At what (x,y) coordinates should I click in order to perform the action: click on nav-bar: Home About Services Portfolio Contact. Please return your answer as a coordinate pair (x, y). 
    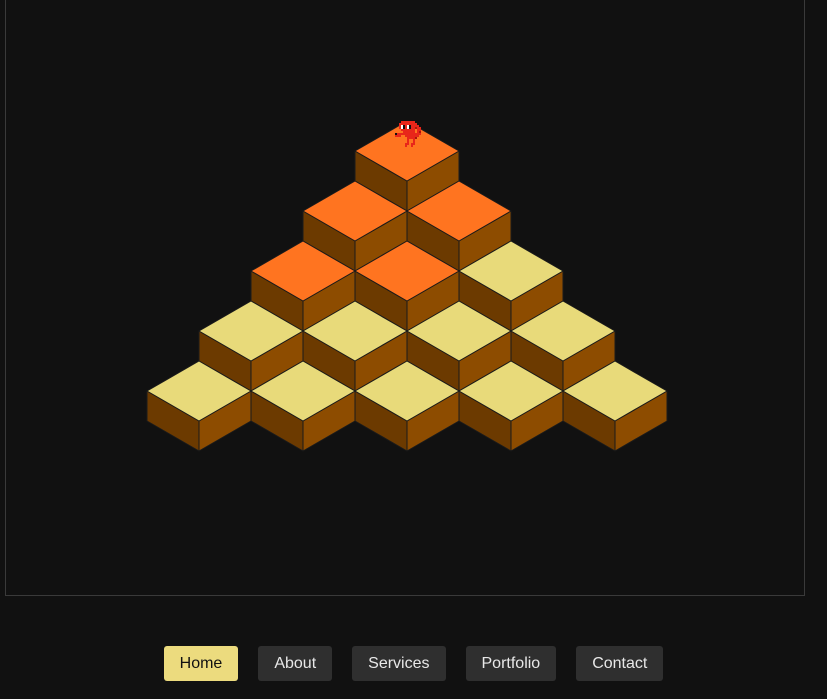
    Looking at the image, I should click on (413, 663).